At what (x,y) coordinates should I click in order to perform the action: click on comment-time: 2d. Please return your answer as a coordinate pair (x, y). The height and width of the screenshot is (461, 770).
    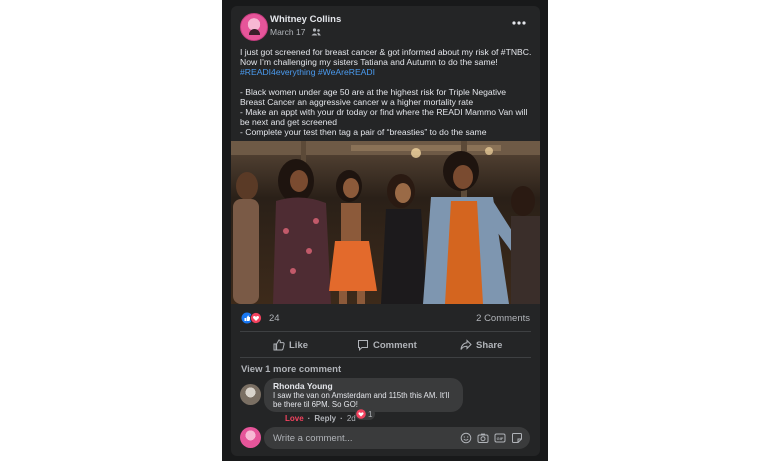
    Looking at the image, I should click on (351, 418).